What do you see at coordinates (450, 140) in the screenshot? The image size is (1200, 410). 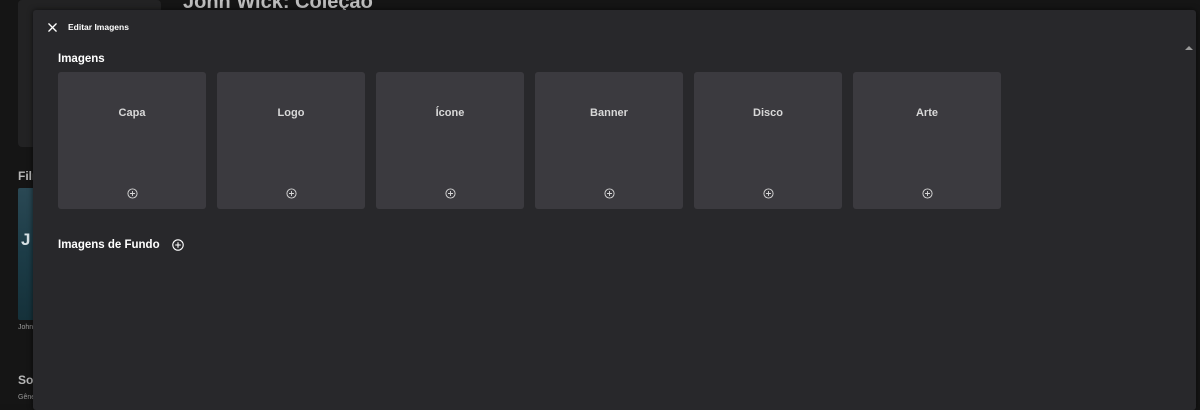 I see `tile-icone: Ícone` at bounding box center [450, 140].